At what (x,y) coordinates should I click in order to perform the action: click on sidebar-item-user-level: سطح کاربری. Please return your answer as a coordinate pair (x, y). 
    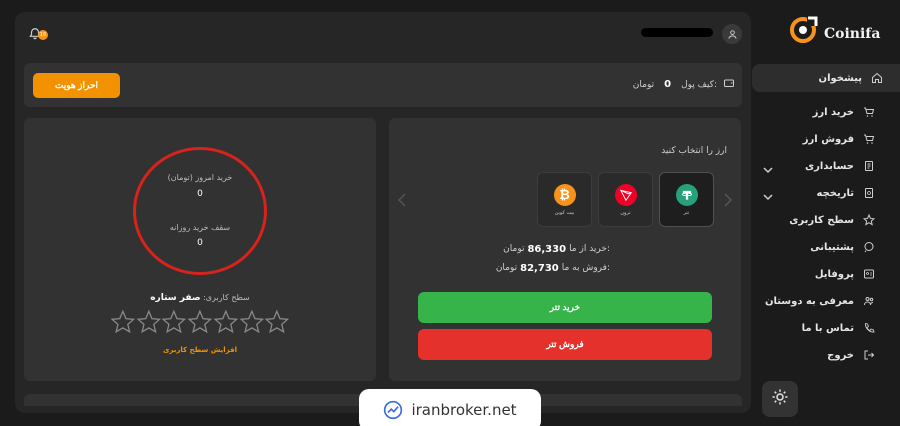
    Looking at the image, I should click on (822, 220).